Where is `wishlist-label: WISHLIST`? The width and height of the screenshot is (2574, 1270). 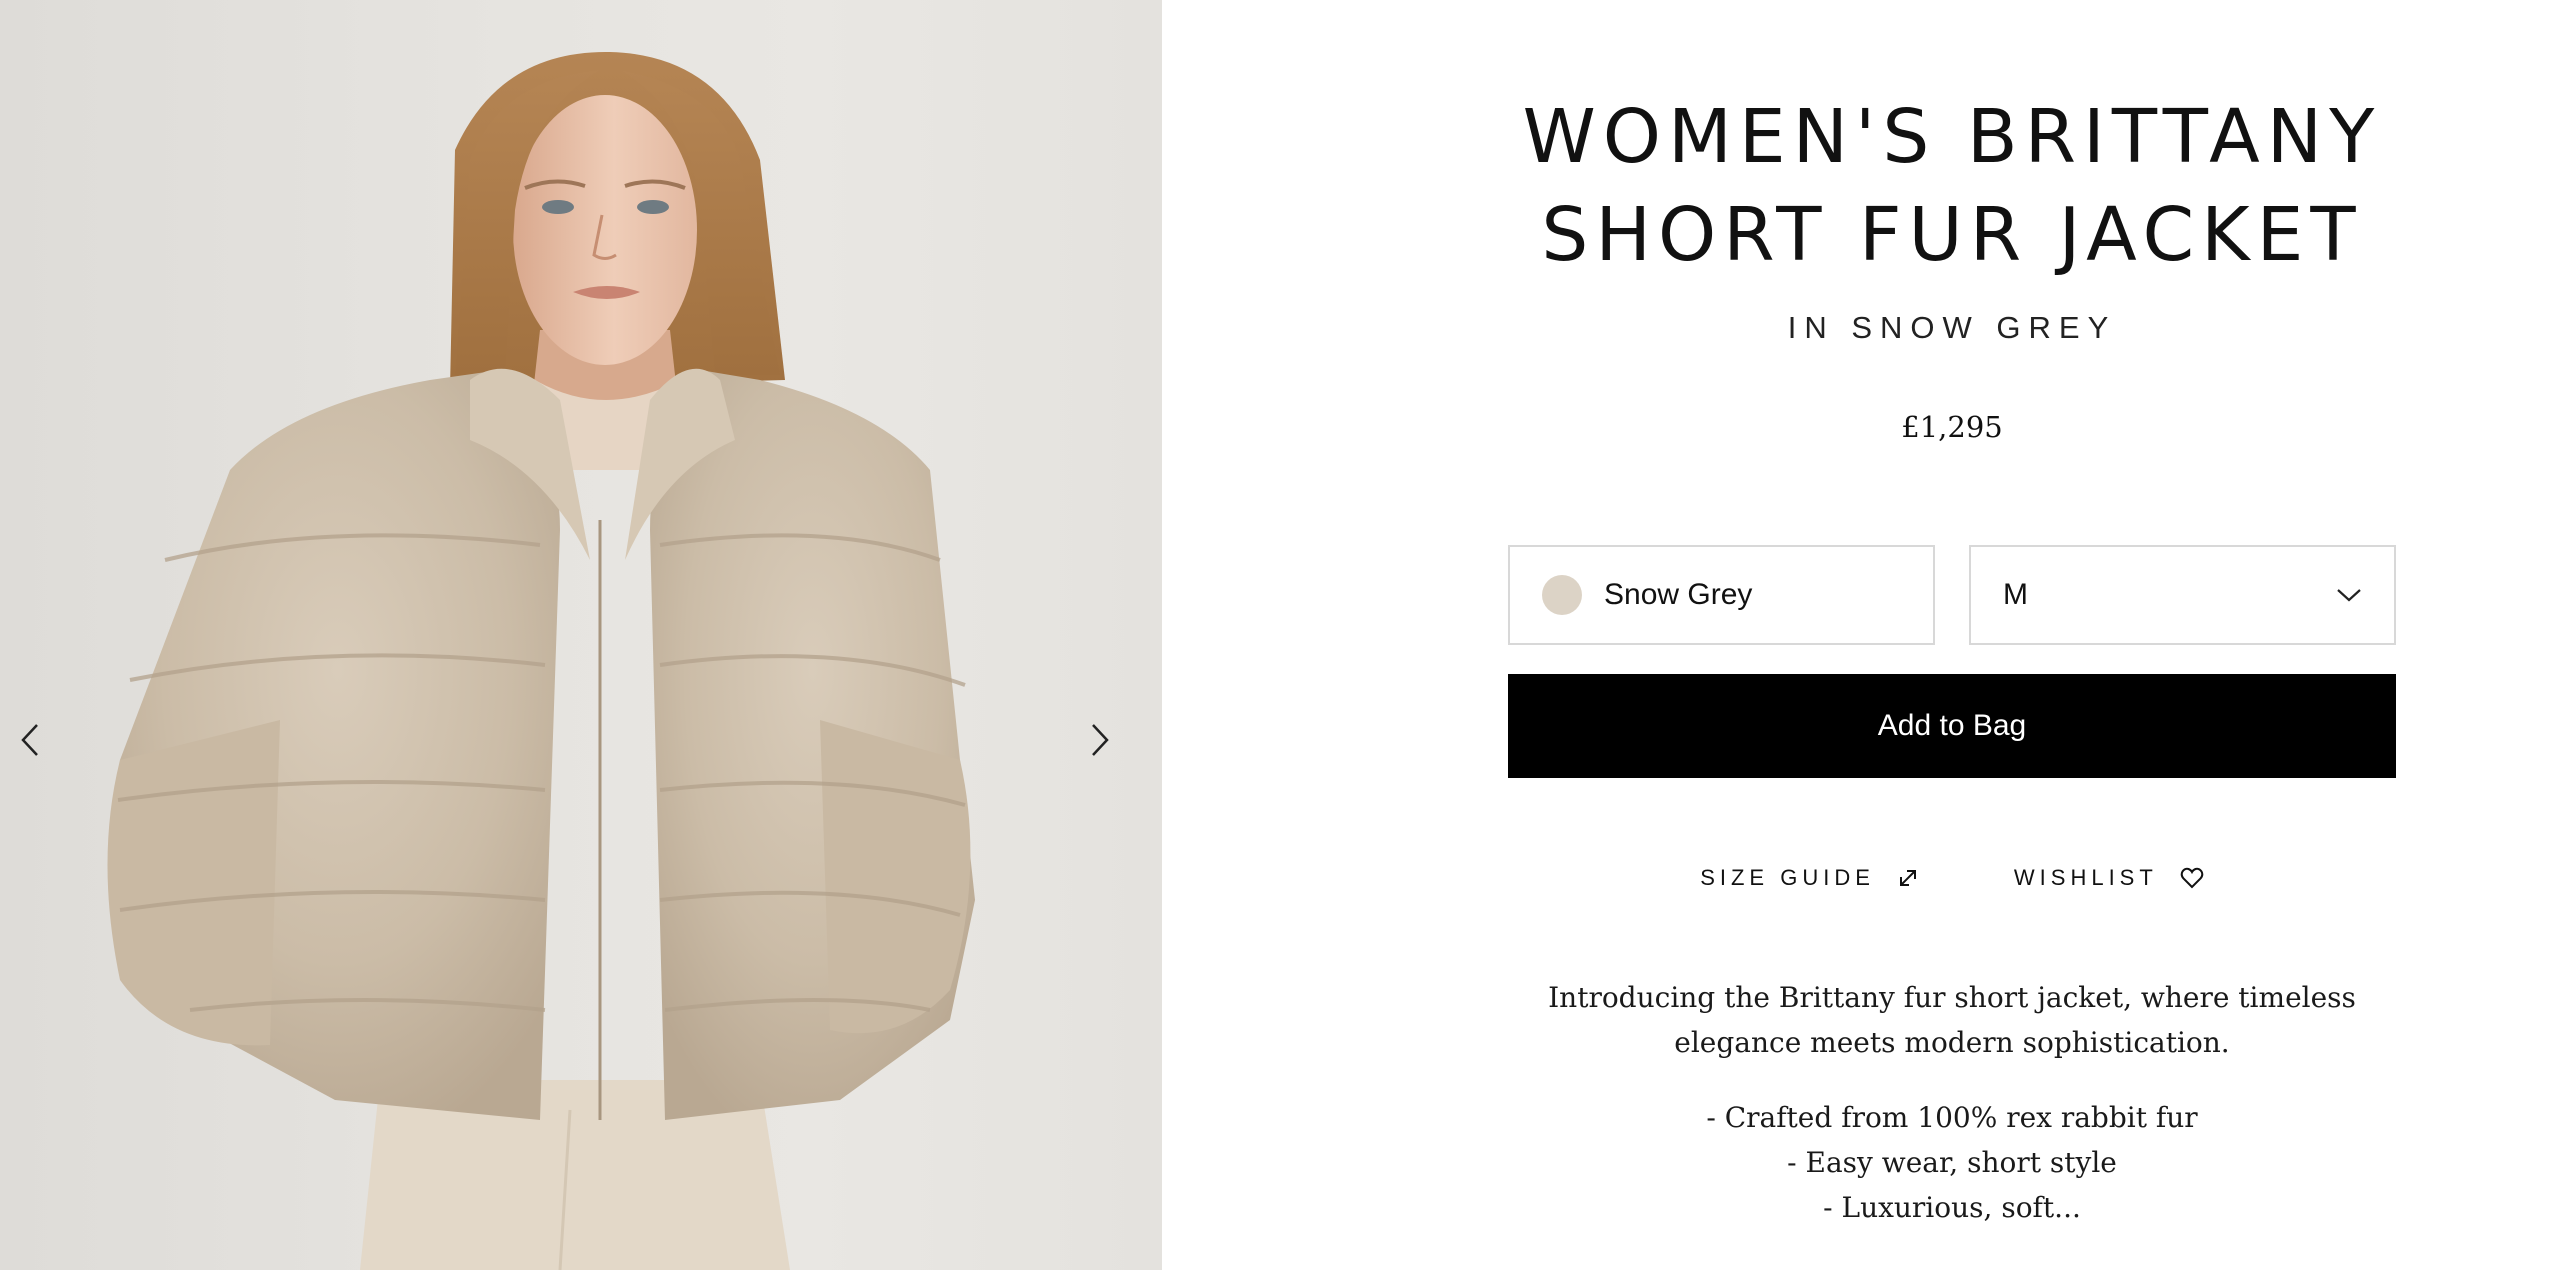
wishlist-label: WISHLIST is located at coordinates (2085, 877).